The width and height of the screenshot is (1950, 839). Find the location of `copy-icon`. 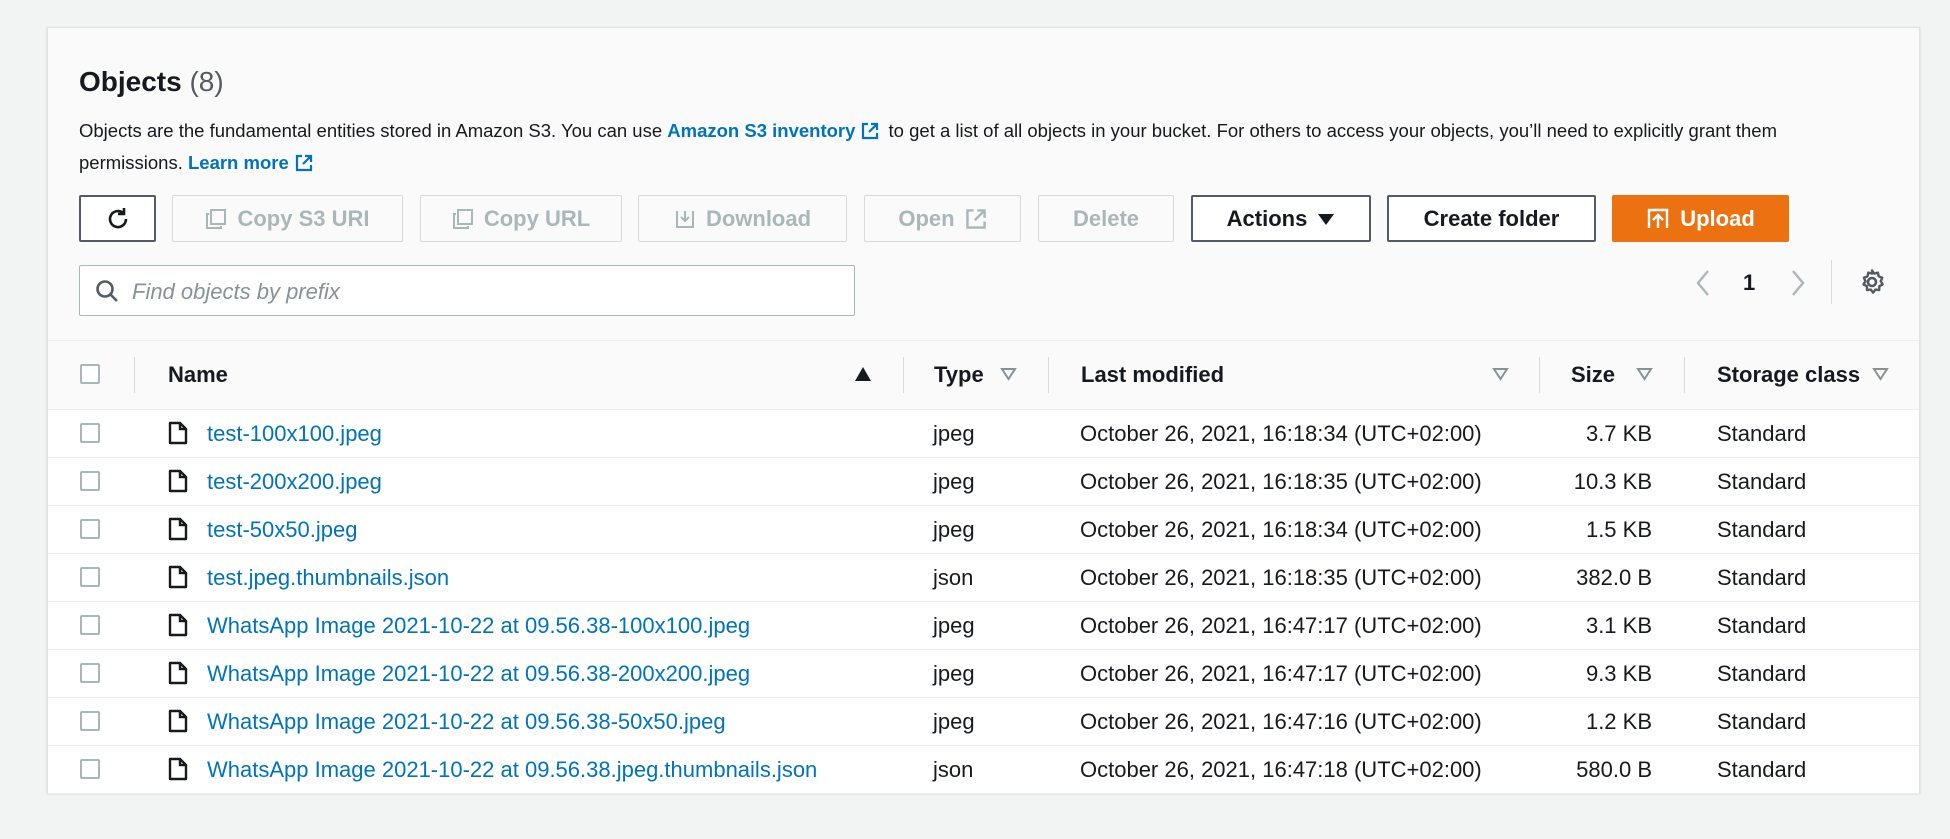

copy-icon is located at coordinates (462, 218).